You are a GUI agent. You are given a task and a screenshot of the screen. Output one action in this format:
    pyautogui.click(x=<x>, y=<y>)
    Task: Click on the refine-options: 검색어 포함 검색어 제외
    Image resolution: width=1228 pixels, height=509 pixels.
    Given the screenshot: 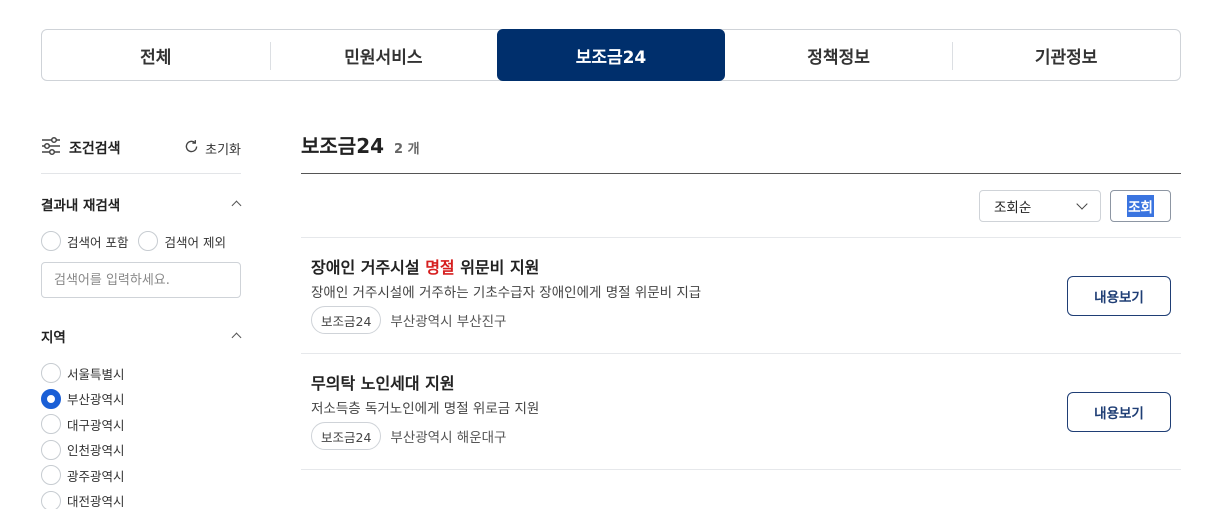 What is the action you would take?
    pyautogui.click(x=141, y=241)
    